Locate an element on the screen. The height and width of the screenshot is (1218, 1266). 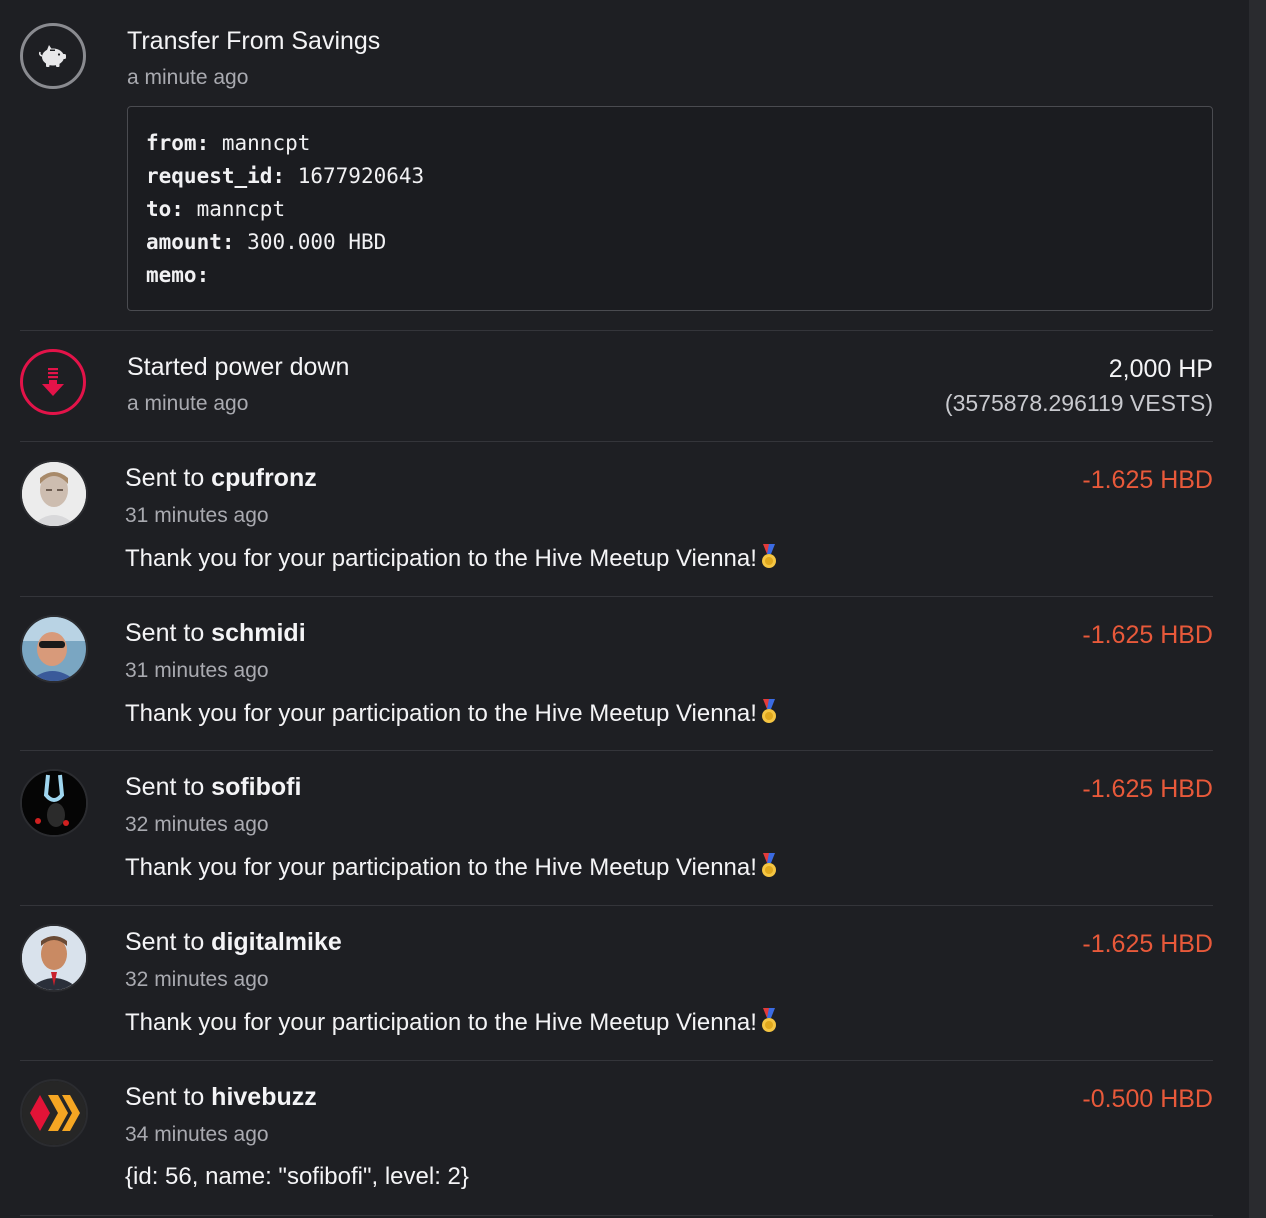
transfer-title: Sent to schmidi is located at coordinates (215, 633).